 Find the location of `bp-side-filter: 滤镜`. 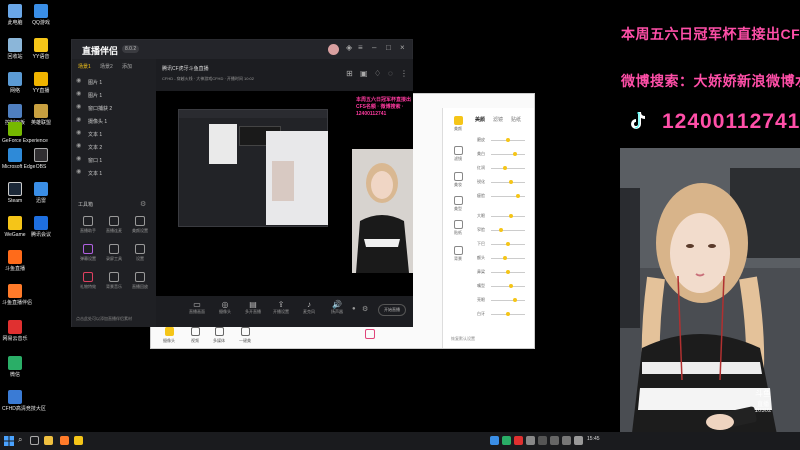

bp-side-filter: 滤镜 is located at coordinates (458, 154).